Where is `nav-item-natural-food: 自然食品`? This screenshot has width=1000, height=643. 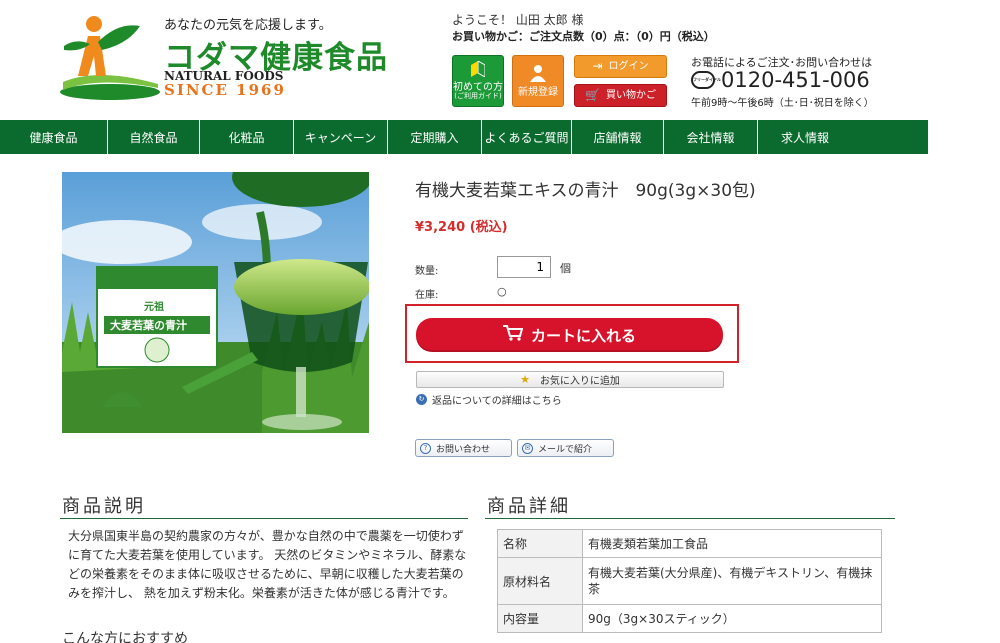 nav-item-natural-food: 自然食品 is located at coordinates (154, 137).